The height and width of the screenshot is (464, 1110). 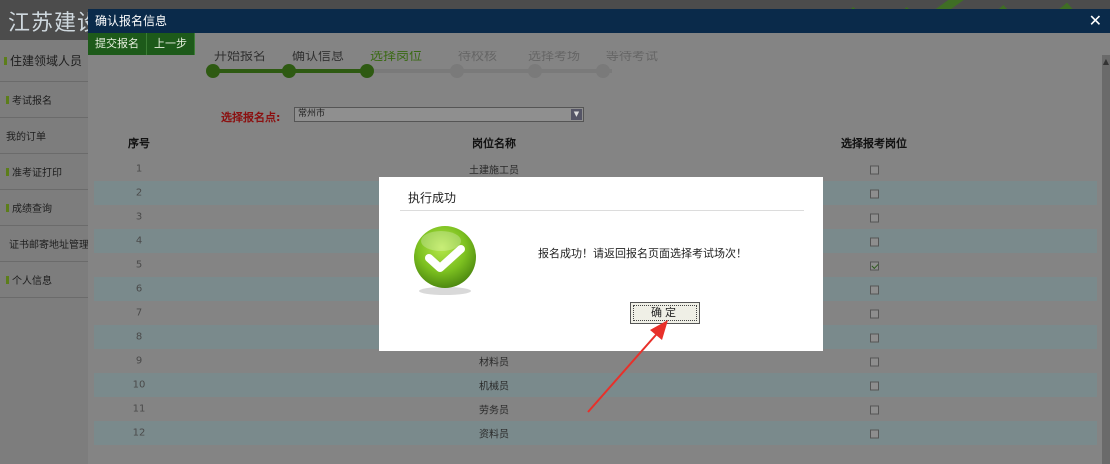 What do you see at coordinates (494, 171) in the screenshot?
I see `row-position-name: 土建施工员` at bounding box center [494, 171].